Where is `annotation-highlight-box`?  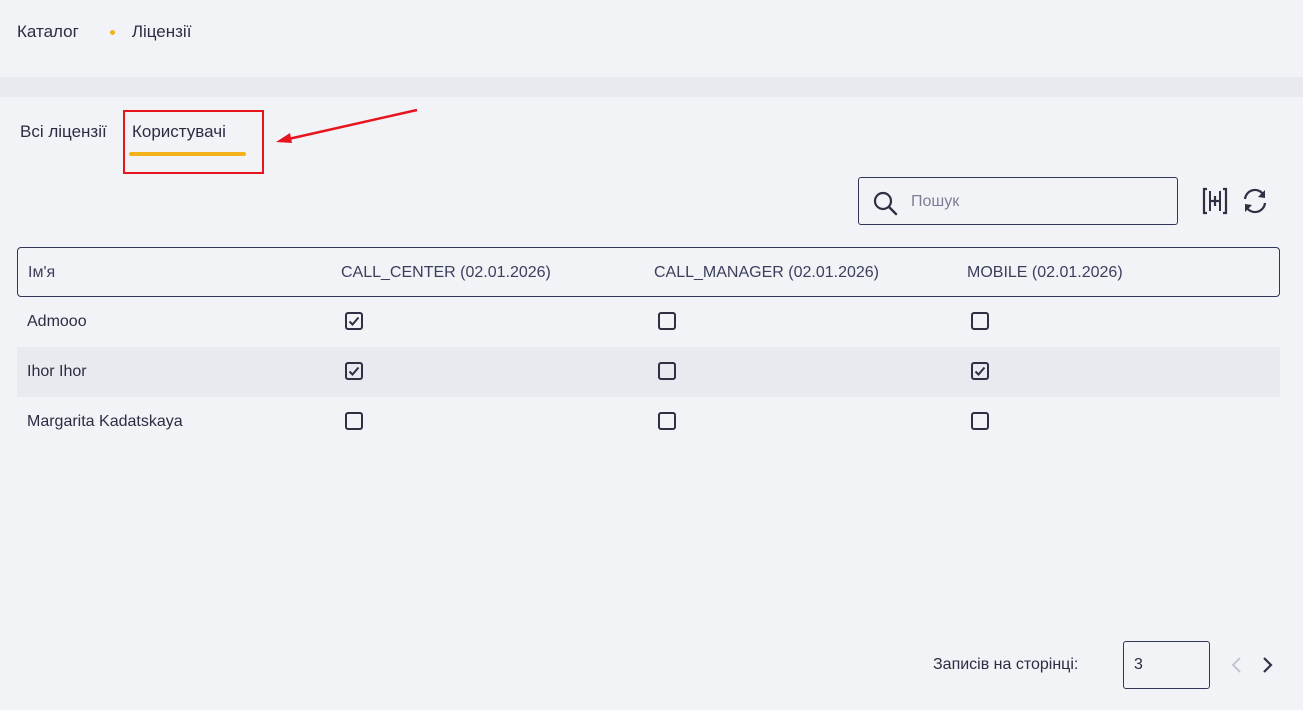 annotation-highlight-box is located at coordinates (193, 142).